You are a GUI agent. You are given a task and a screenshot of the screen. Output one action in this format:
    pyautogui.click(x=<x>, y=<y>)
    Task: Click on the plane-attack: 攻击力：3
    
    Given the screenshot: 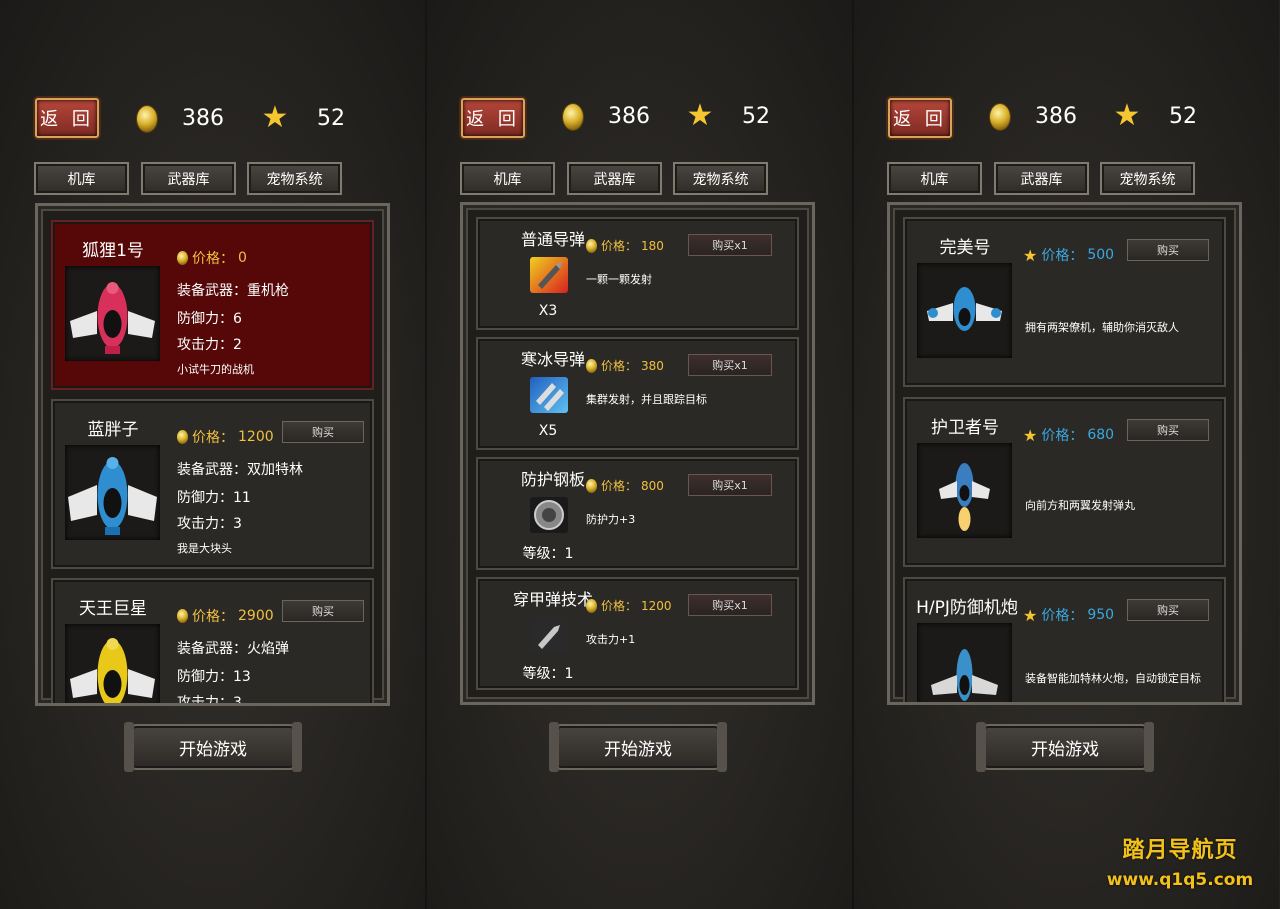 What is the action you would take?
    pyautogui.click(x=209, y=700)
    